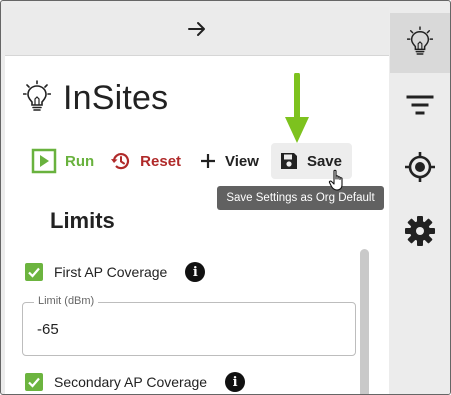 Image resolution: width=451 pixels, height=395 pixels. I want to click on vertical-scrollbar, so click(364, 321).